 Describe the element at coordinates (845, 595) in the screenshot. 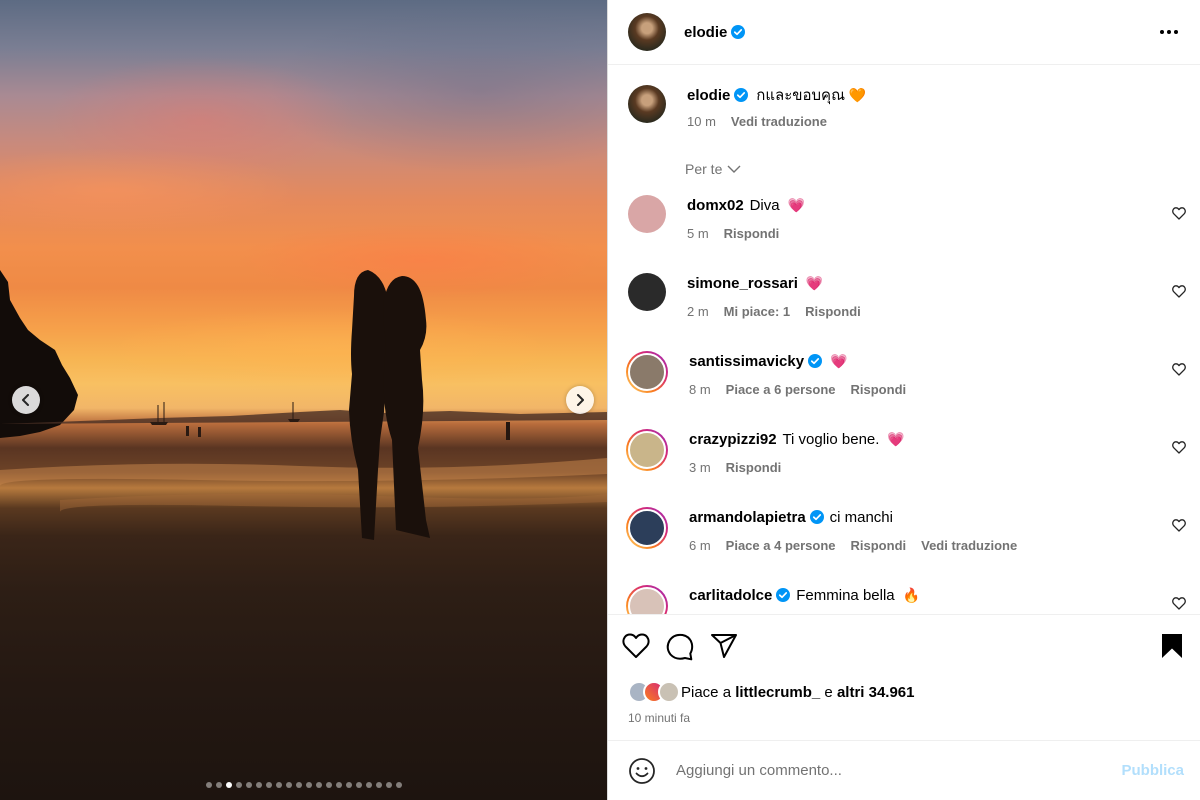

I see `comment-text: Femmina bella` at that location.